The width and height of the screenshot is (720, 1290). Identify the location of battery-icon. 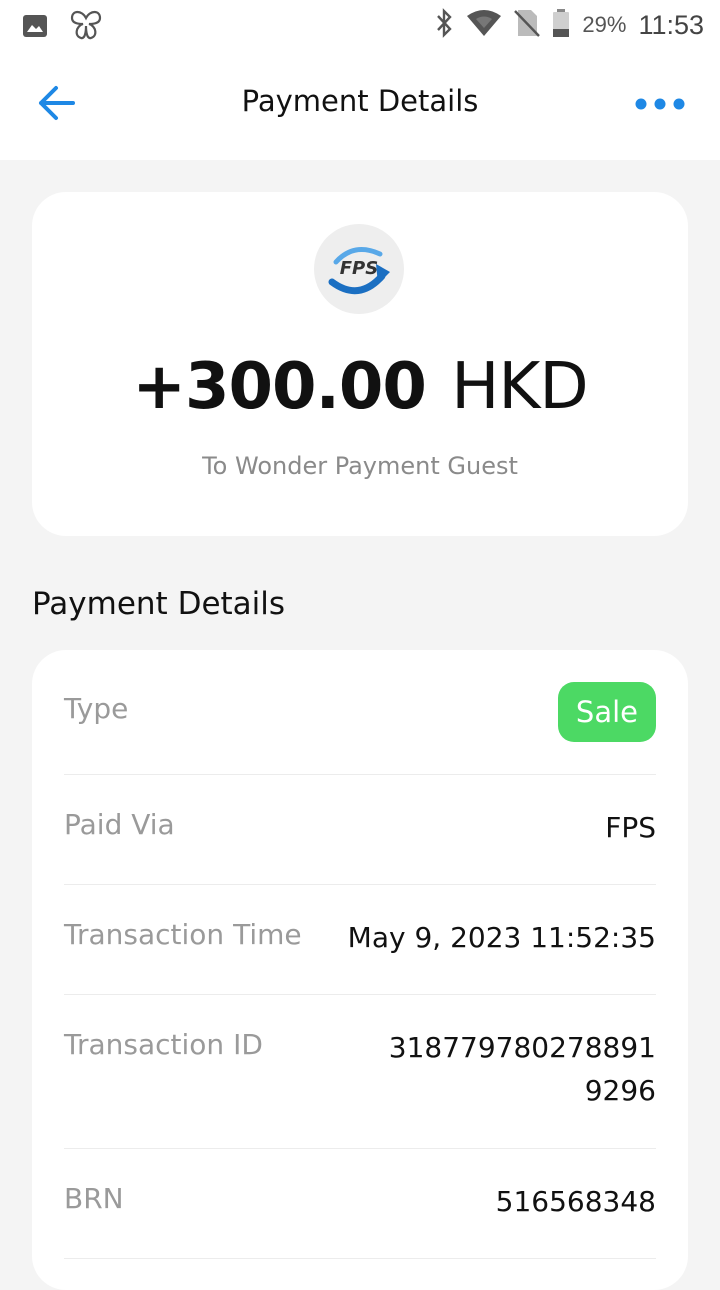
(561, 25).